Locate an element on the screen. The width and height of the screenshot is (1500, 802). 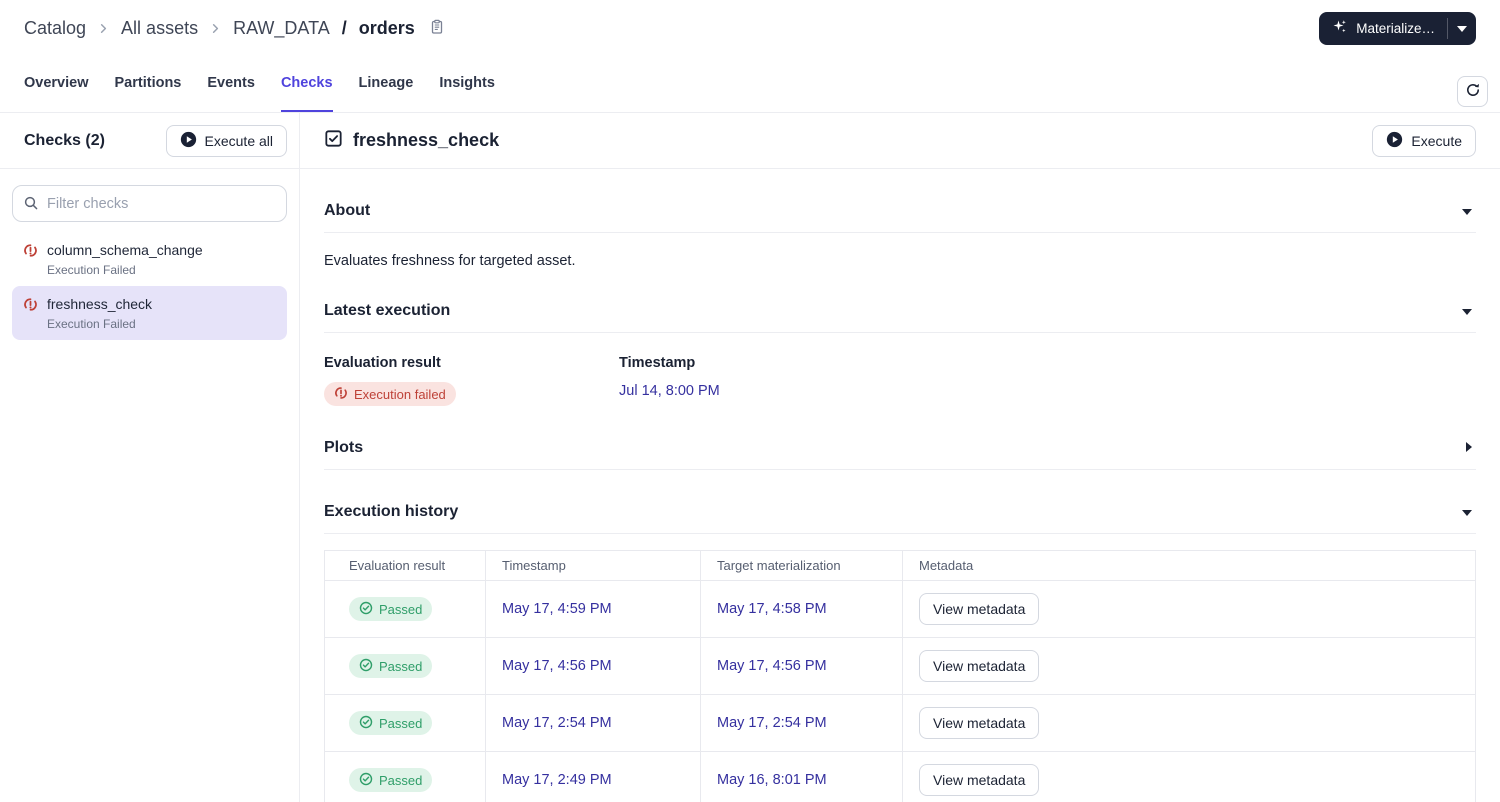
checks-count-title: Checks (2) is located at coordinates (64, 140).